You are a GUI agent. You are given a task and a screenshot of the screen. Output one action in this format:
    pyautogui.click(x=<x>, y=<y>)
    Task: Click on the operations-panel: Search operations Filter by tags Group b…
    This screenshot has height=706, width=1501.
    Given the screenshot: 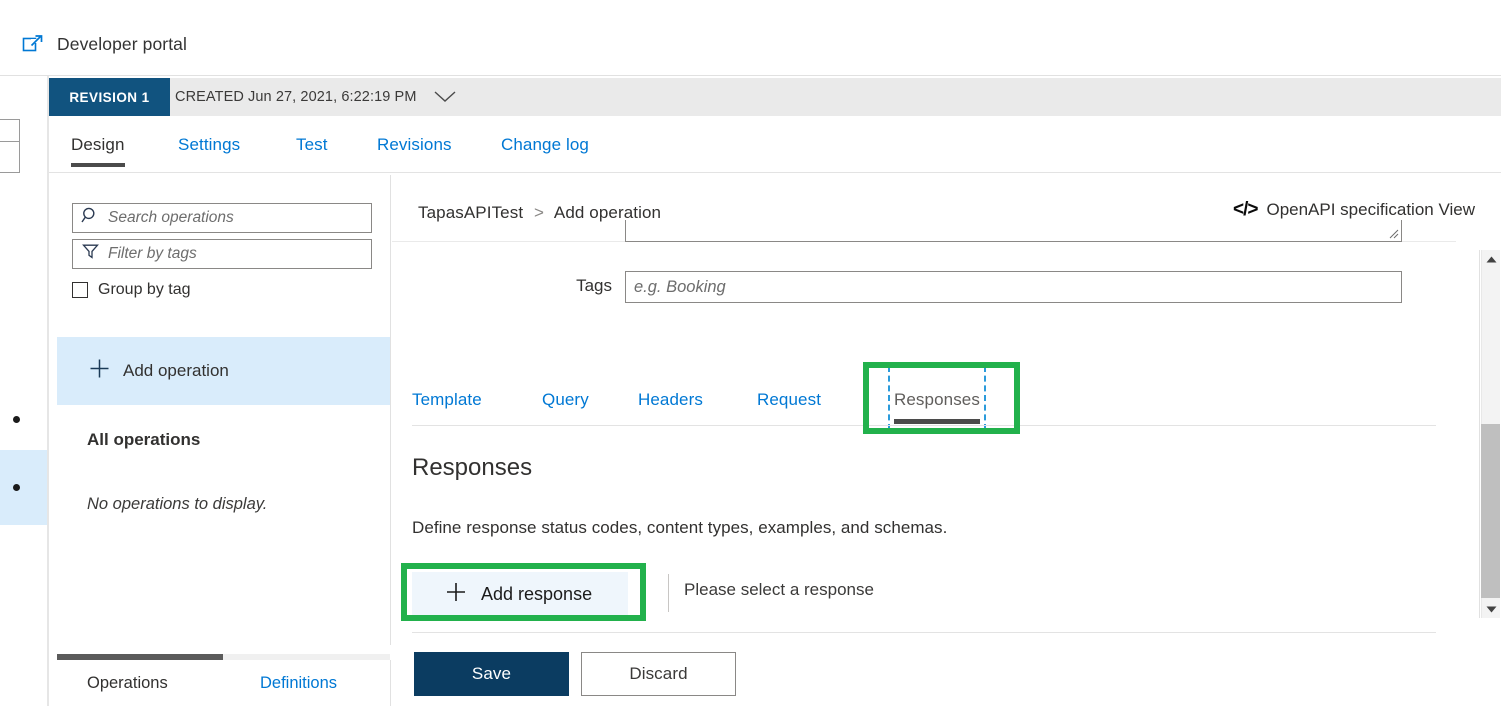 What is the action you would take?
    pyautogui.click(x=224, y=410)
    